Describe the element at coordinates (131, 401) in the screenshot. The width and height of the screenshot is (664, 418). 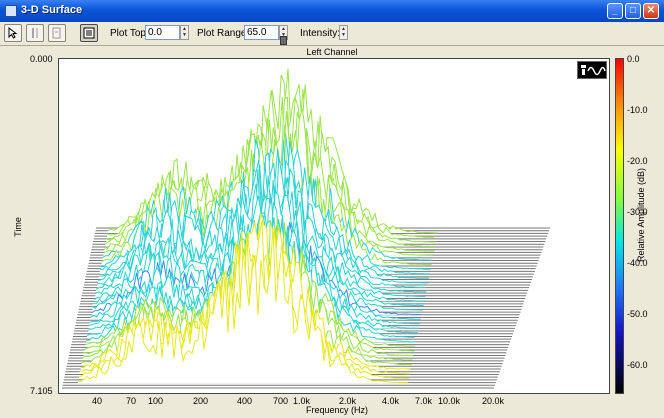
I see `x-tick-label: 70` at that location.